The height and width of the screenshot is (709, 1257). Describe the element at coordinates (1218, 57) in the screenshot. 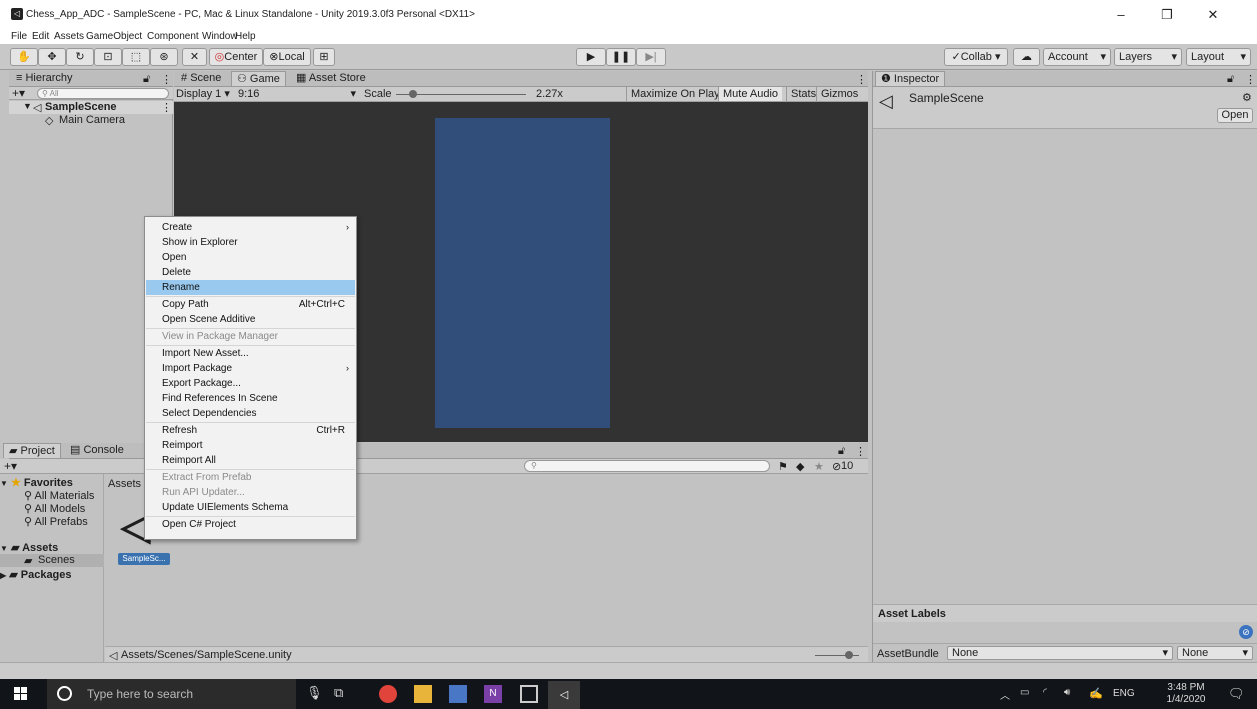

I see `layout-dropdown: Layout ▾` at that location.